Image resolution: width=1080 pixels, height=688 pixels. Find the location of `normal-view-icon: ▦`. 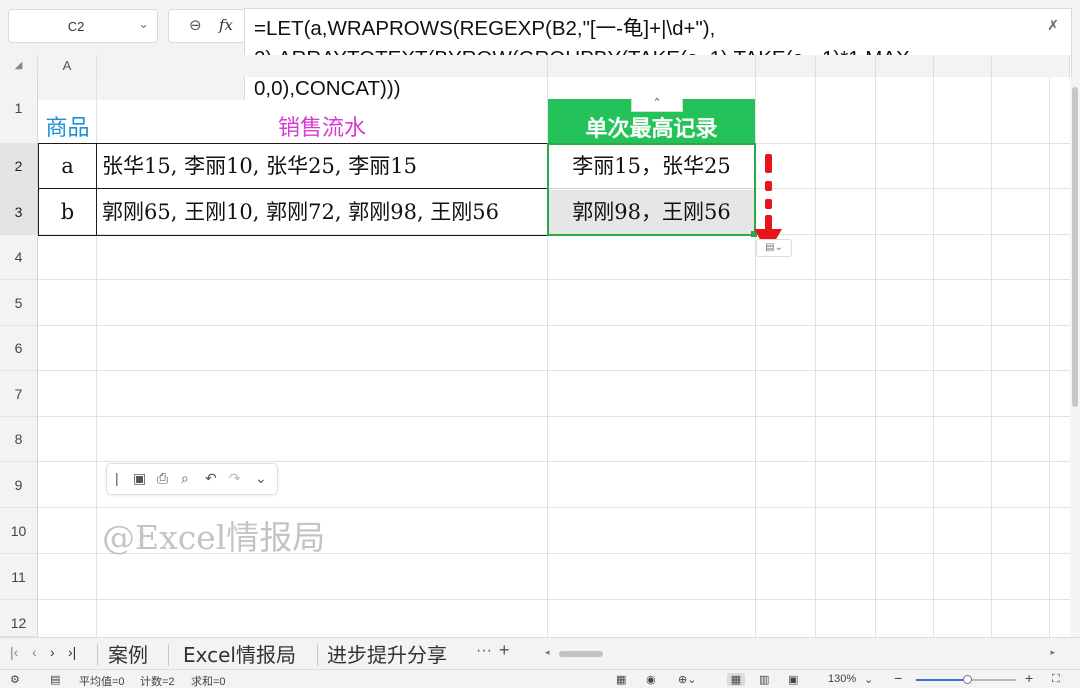

normal-view-icon: ▦ is located at coordinates (736, 679).